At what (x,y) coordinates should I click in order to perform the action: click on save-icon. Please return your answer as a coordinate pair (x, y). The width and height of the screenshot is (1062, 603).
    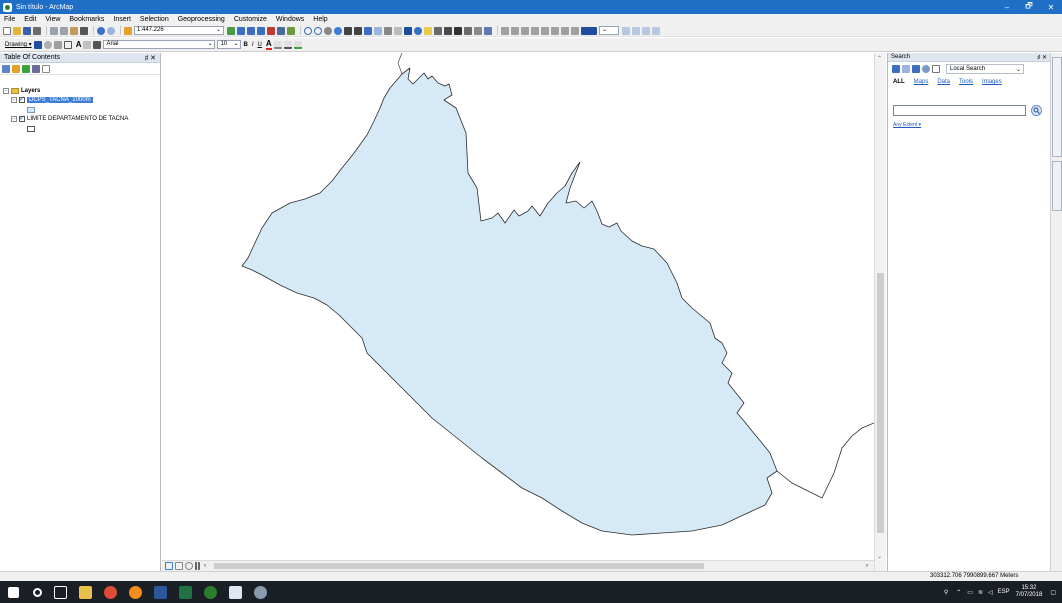
    Looking at the image, I should click on (27, 30).